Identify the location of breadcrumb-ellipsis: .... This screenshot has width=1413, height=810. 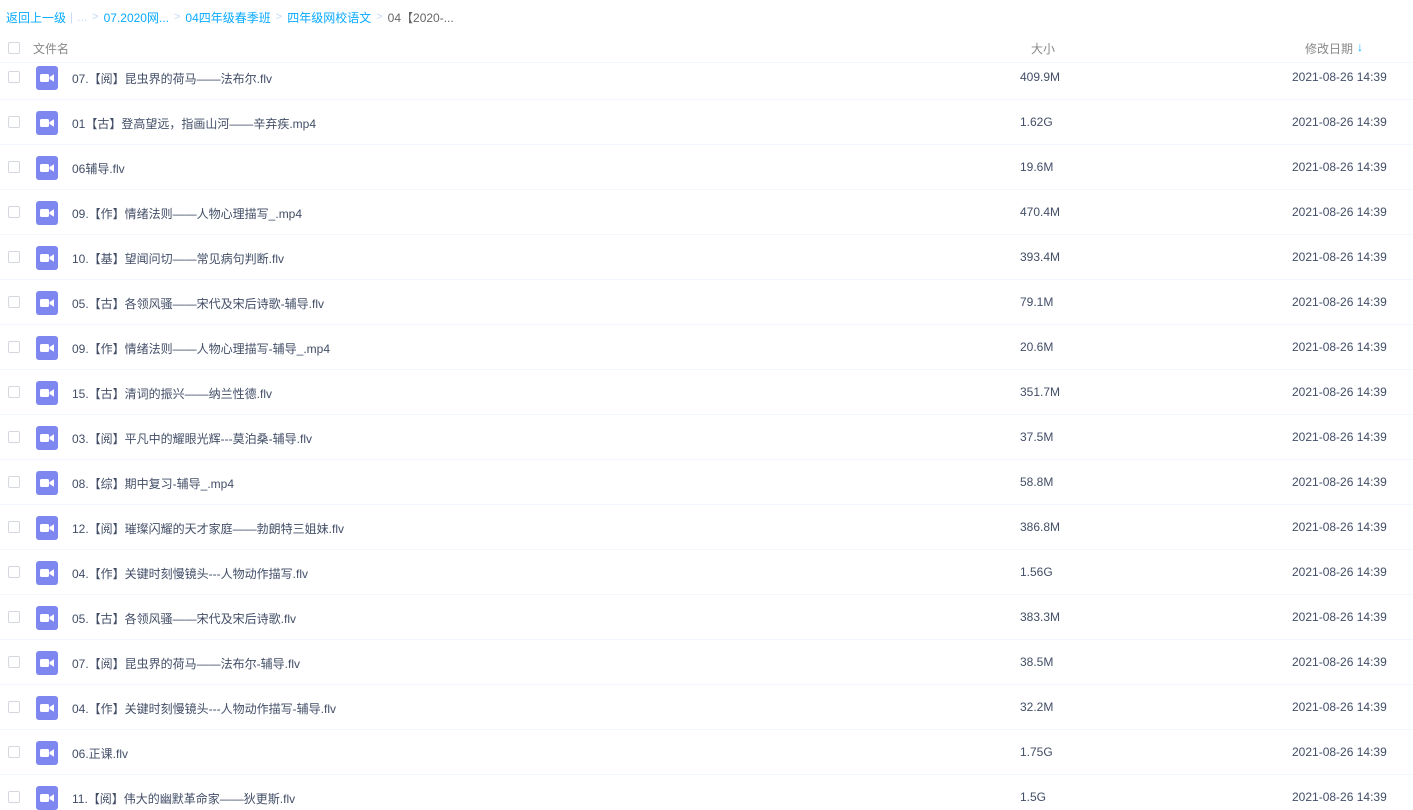
(82, 17).